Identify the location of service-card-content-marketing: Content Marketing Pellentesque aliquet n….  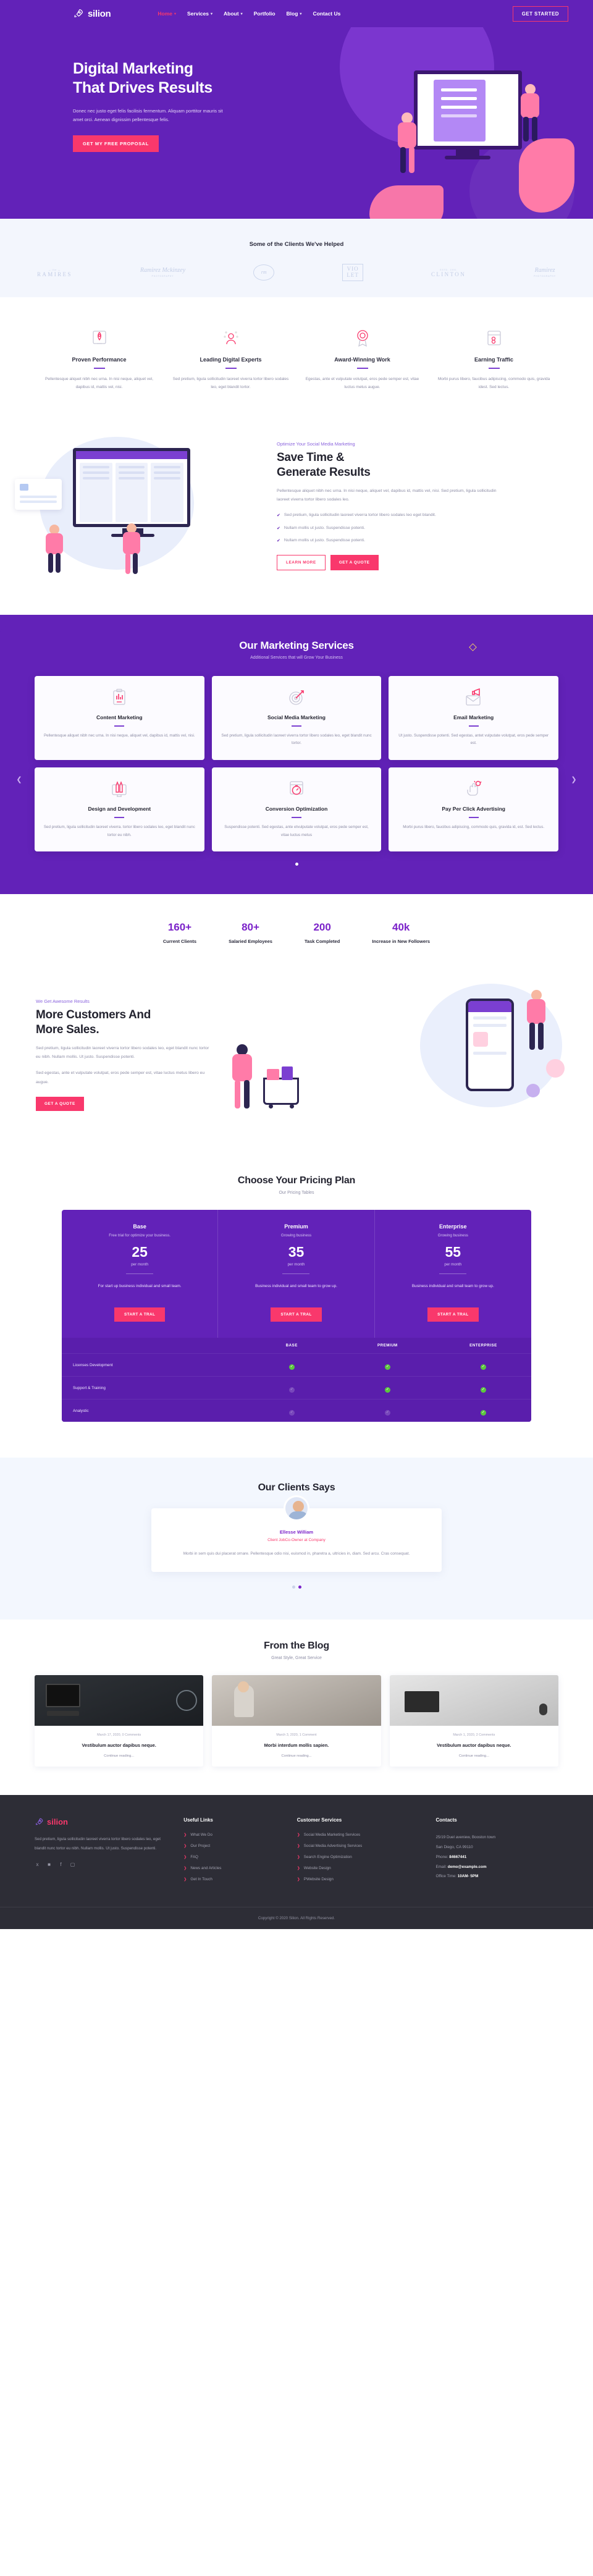
(119, 717).